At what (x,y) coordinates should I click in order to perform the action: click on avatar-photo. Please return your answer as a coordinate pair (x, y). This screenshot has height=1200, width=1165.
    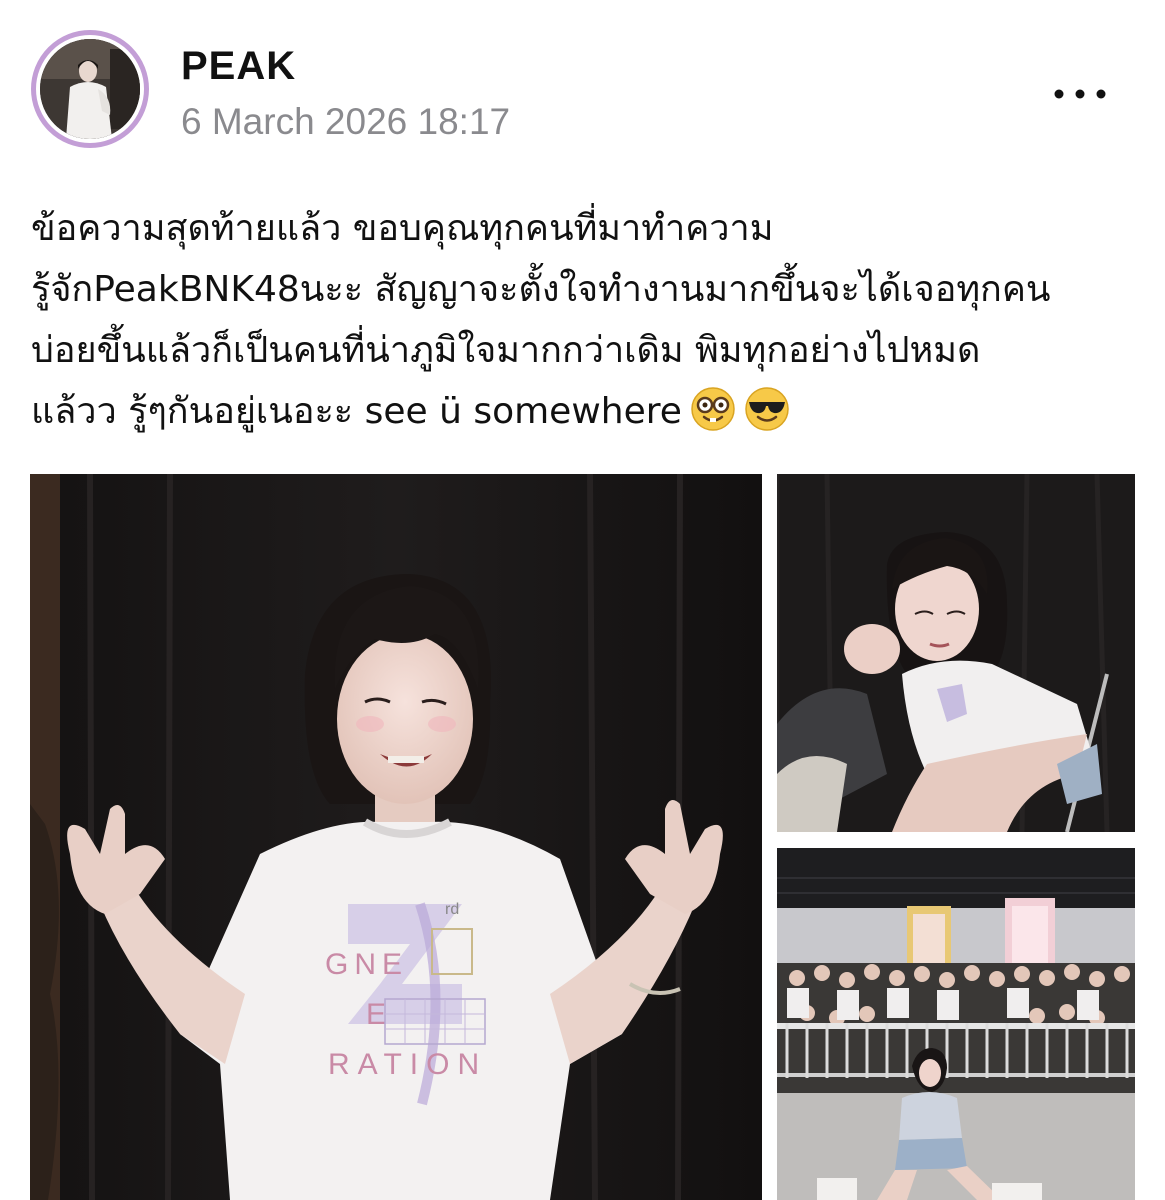
    Looking at the image, I should click on (90, 89).